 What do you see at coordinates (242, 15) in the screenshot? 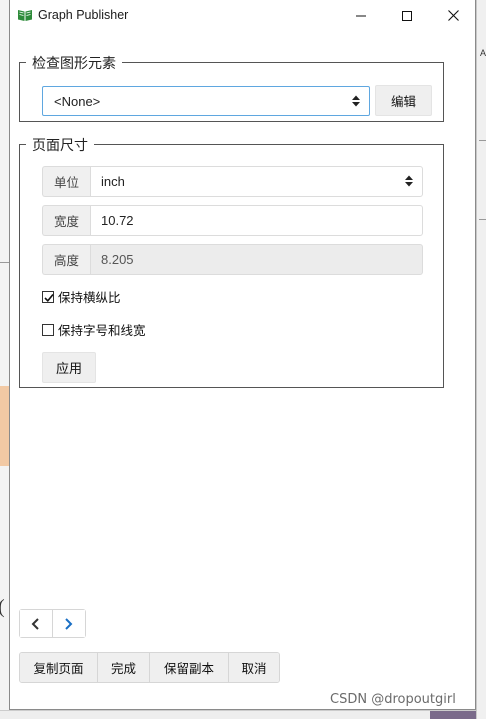
I see `title-bar: Graph Publisher` at bounding box center [242, 15].